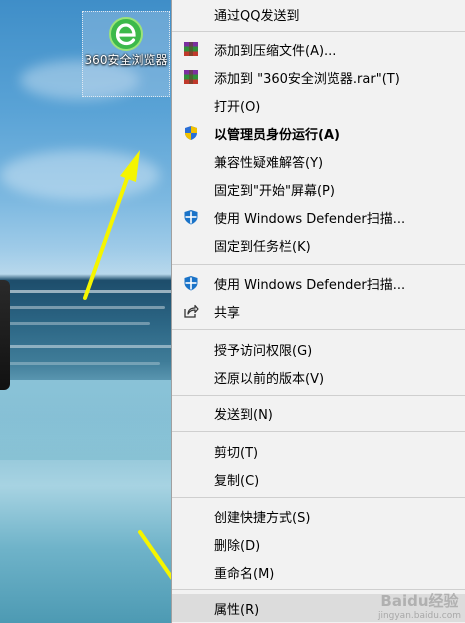 This screenshot has height=623, width=465. Describe the element at coordinates (318, 451) in the screenshot. I see `menu-item-cut: 剪切(T)` at that location.